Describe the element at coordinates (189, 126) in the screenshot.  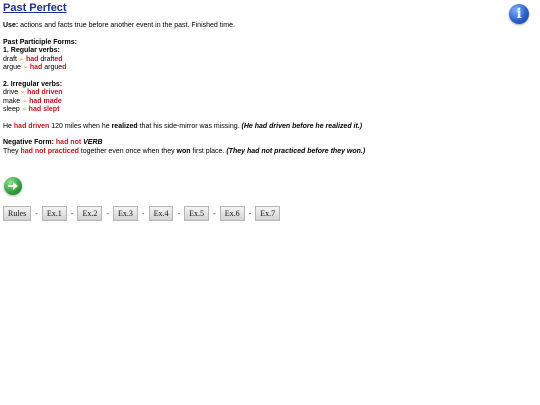
I see `example-tail: that his side-mirror was missing.` at that location.